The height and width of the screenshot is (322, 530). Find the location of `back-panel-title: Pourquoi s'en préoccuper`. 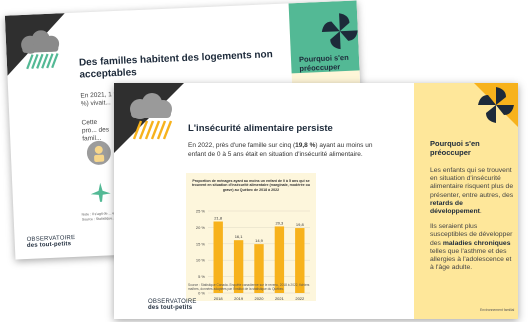

back-panel-title: Pourquoi s'en préoccuper is located at coordinates (323, 62).